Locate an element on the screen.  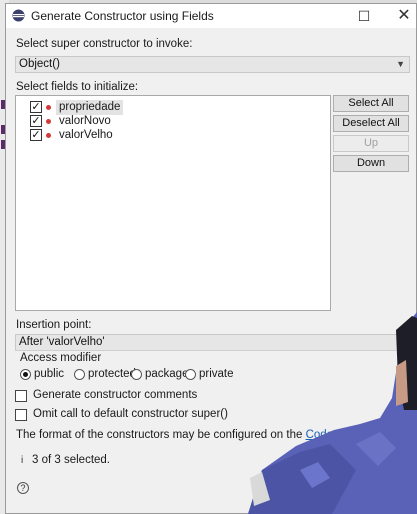
close-button: ✕ is located at coordinates (403, 16).